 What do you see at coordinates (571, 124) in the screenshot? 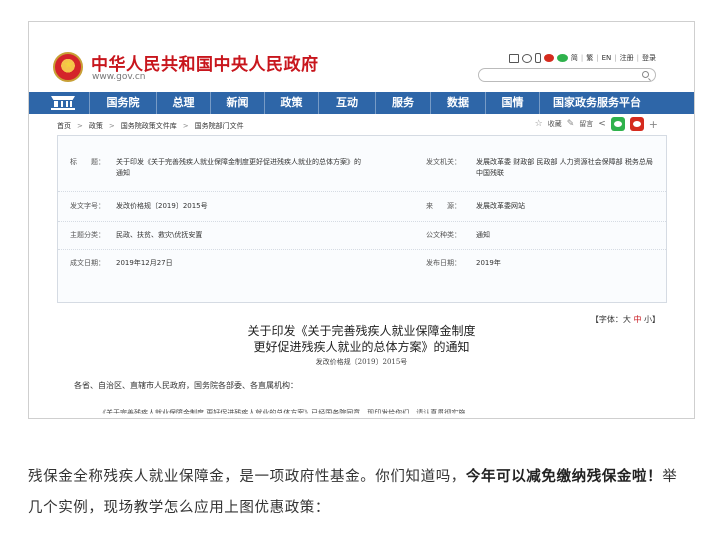
I see `pen-icon: ✎` at bounding box center [571, 124].